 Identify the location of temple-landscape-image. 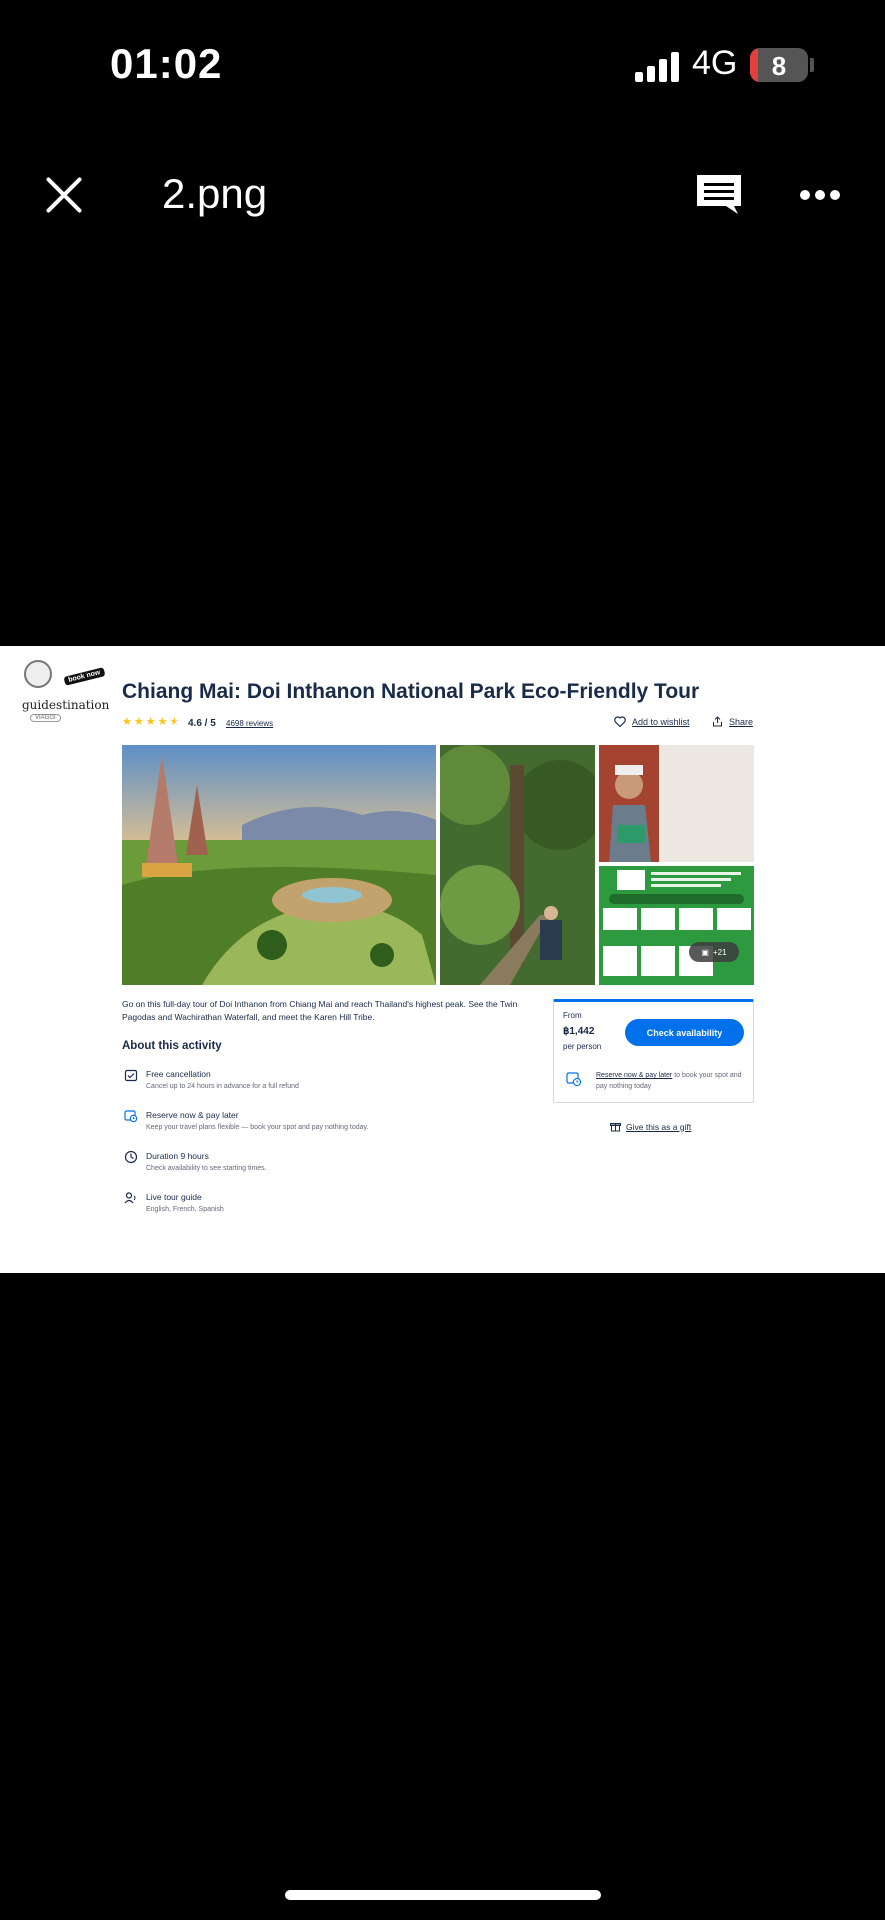
(279, 865).